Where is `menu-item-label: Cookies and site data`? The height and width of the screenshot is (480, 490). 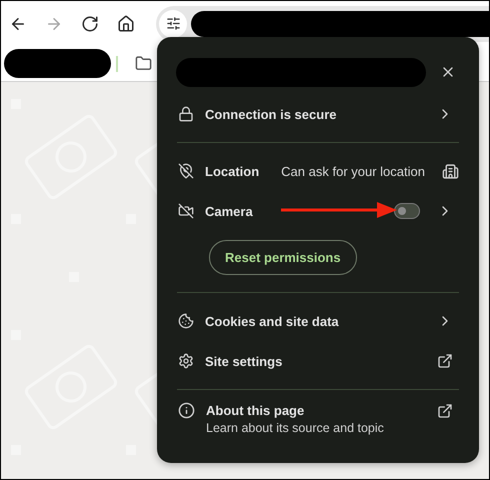 menu-item-label: Cookies and site data is located at coordinates (272, 321).